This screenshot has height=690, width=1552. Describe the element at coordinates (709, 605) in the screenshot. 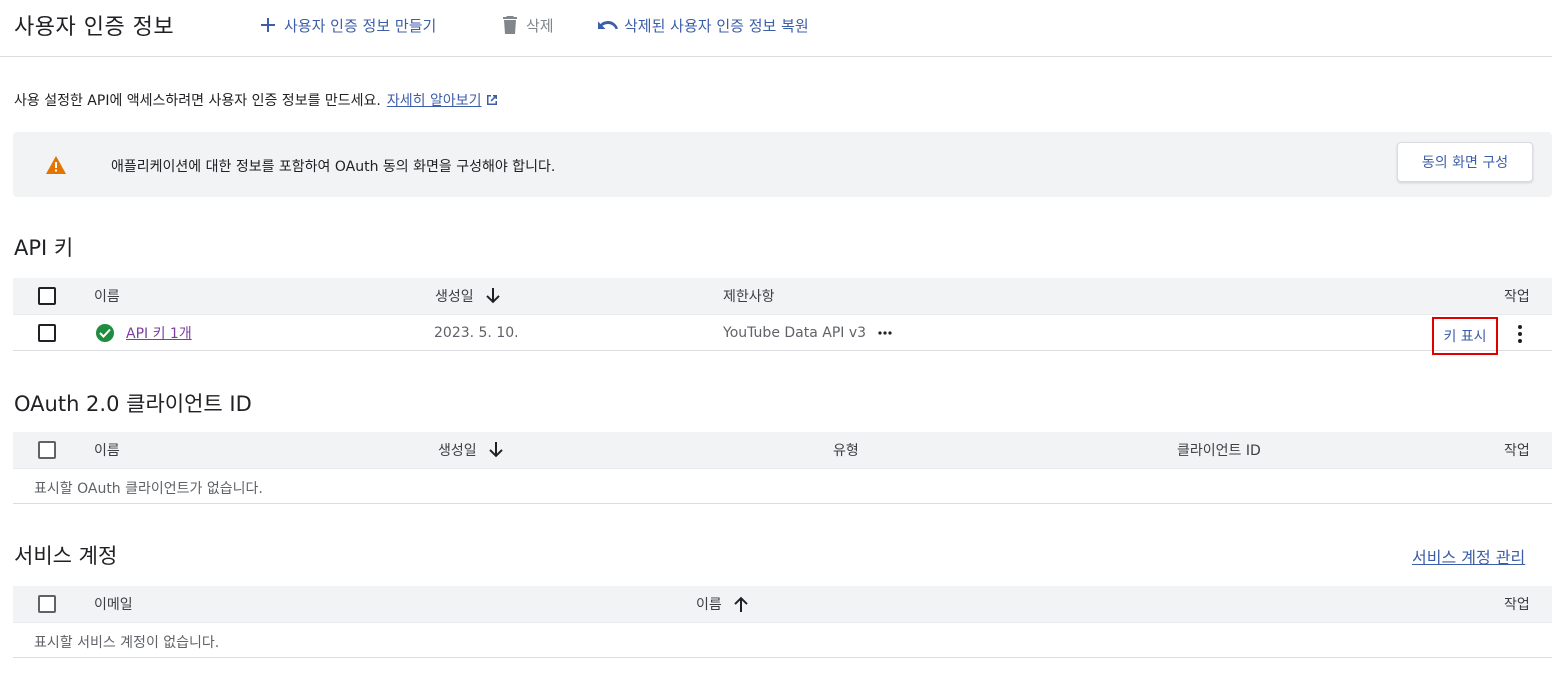

I see `column-name-label: 이름` at that location.